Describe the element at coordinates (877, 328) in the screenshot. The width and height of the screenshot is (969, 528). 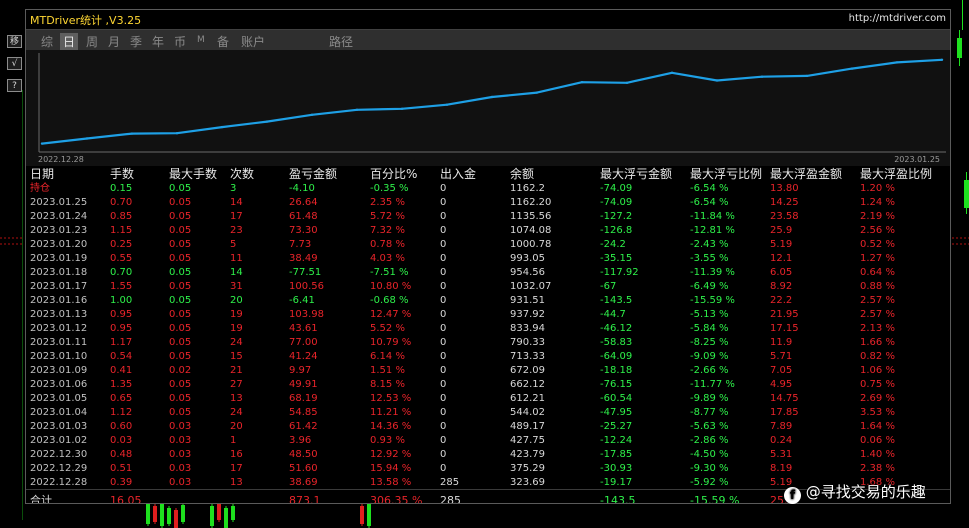
I see `cell-max-float-profit-pct: 2.13 %` at that location.